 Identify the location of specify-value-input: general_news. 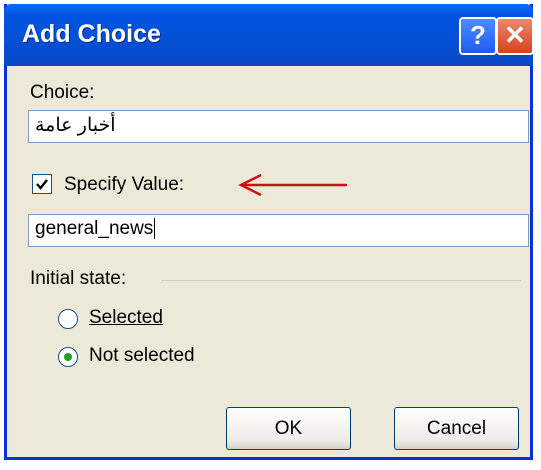
(278, 230).